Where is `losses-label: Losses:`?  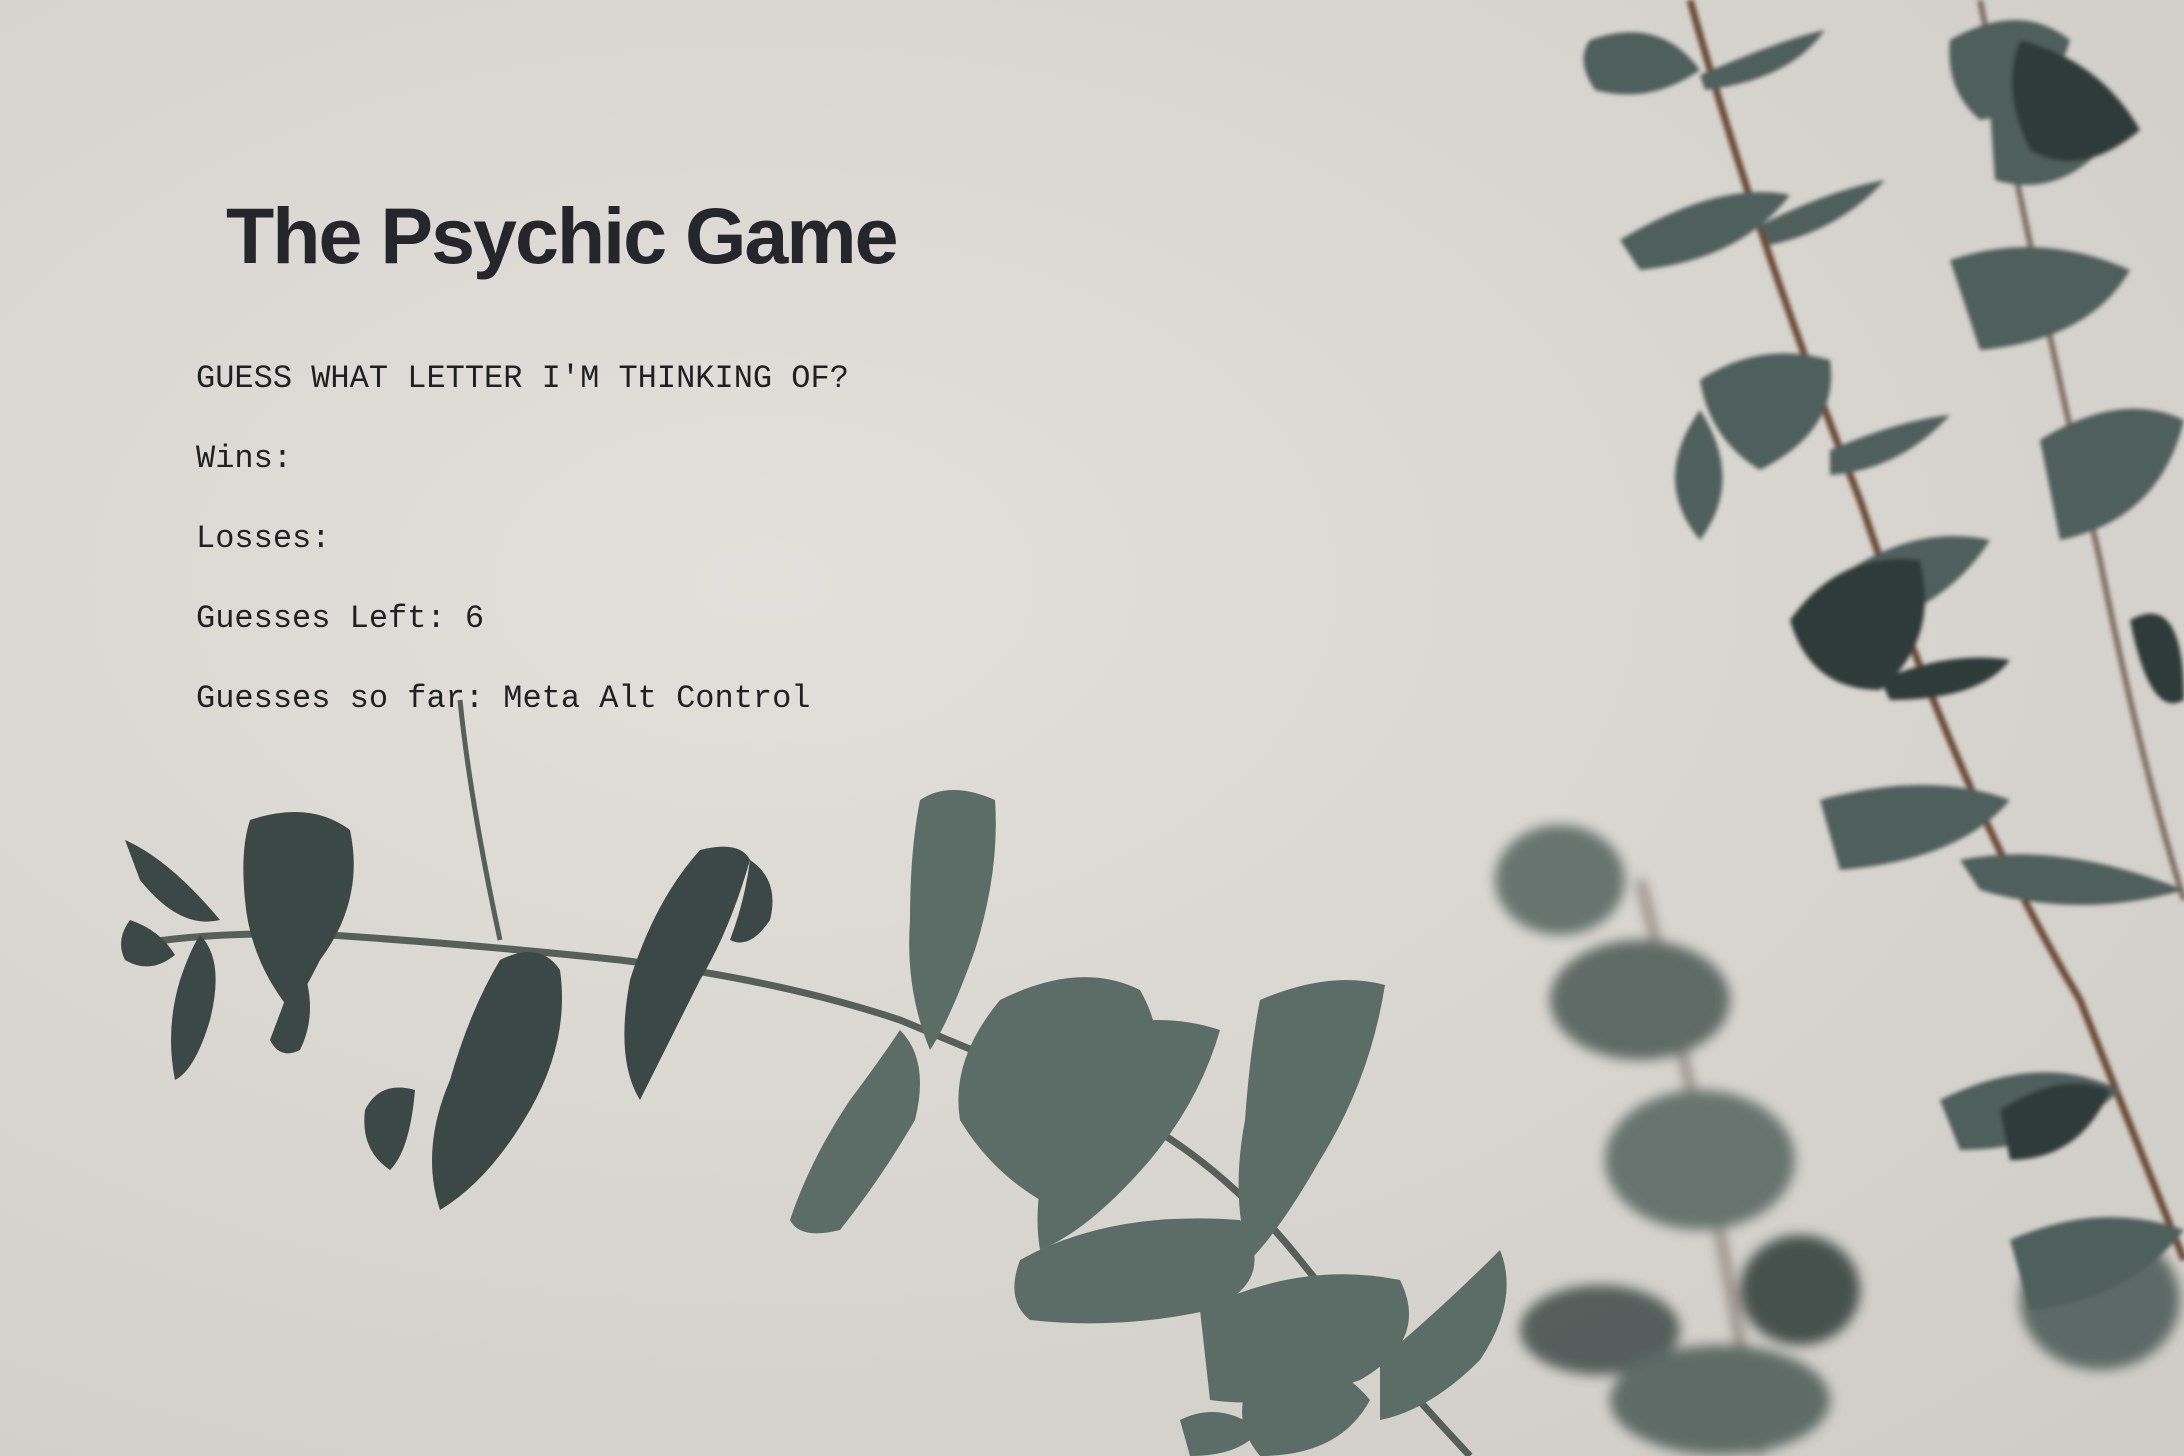 losses-label: Losses: is located at coordinates (263, 538).